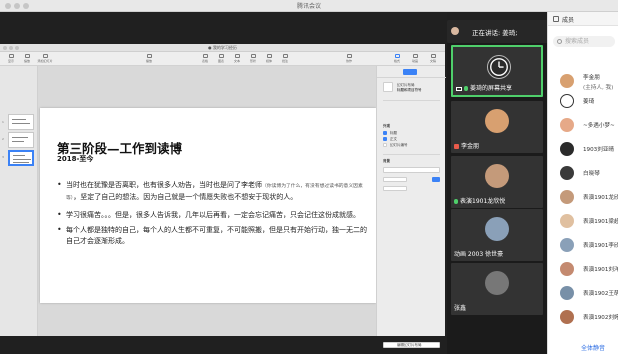 The height and width of the screenshot is (354, 618). I want to click on members-icon, so click(556, 19).